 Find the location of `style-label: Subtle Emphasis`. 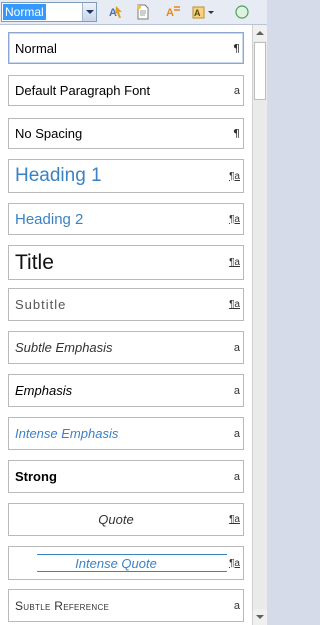

style-label: Subtle Emphasis is located at coordinates (64, 347).